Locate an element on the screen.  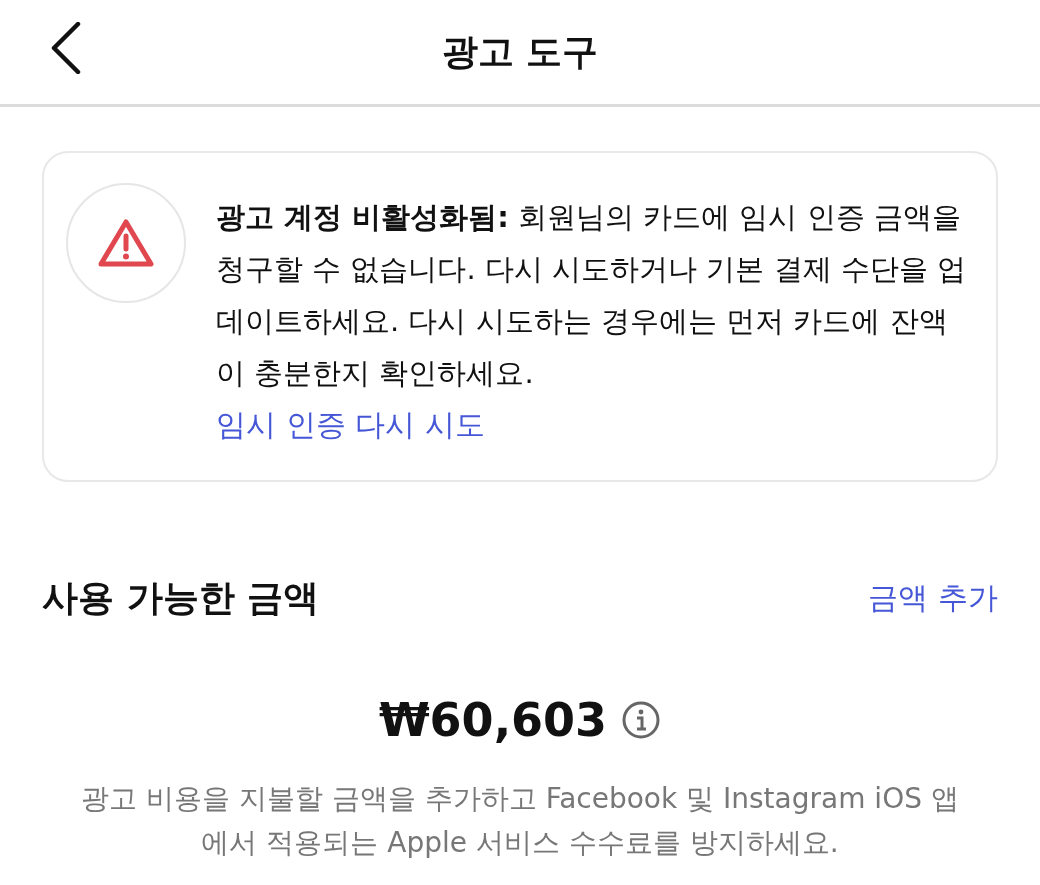
section-title: 사용 가능한 금액 is located at coordinates (181, 598).